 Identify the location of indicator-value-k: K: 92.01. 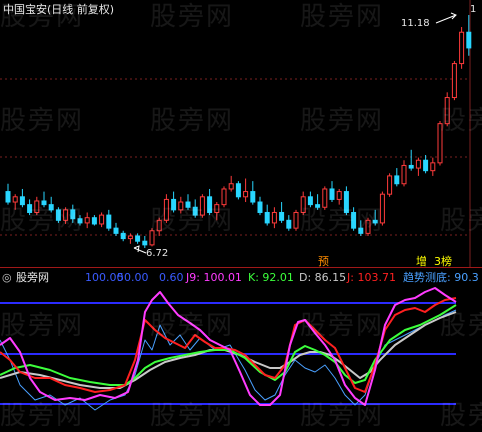
(271, 277).